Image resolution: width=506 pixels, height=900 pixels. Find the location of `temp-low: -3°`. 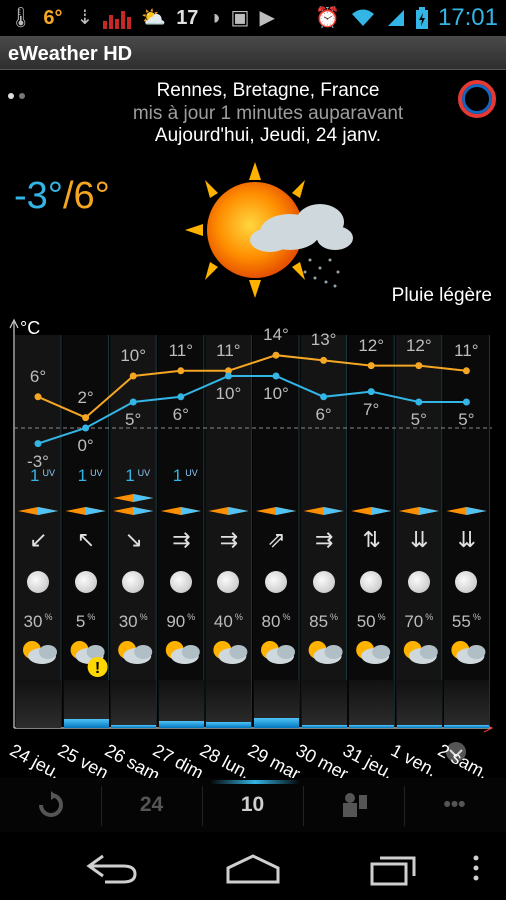

temp-low: -3° is located at coordinates (38, 196).